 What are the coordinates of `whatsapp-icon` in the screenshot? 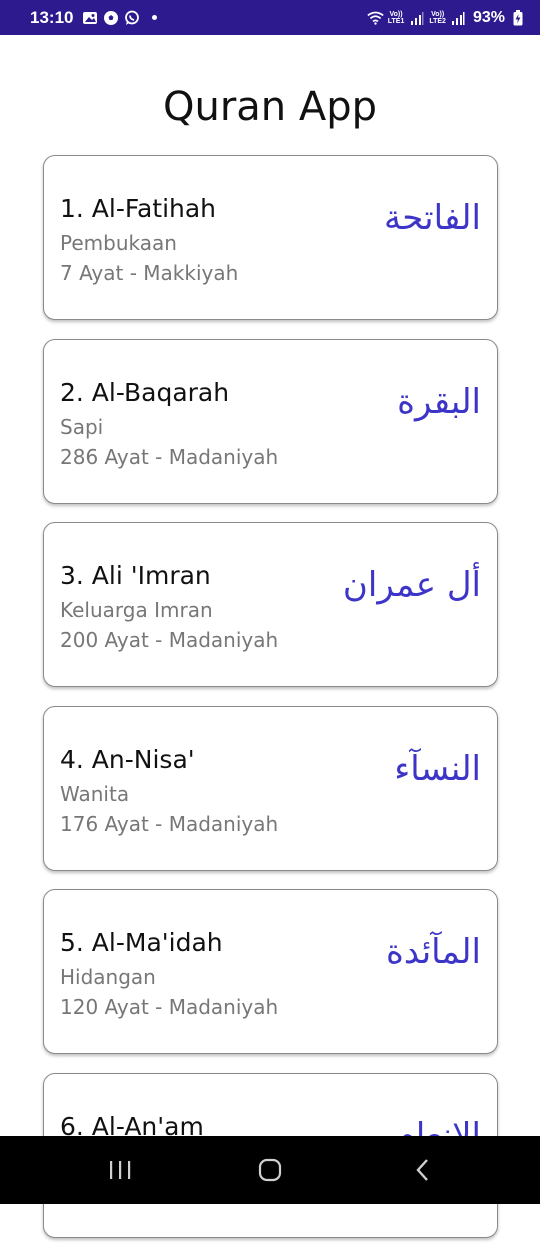 It's located at (131, 17).